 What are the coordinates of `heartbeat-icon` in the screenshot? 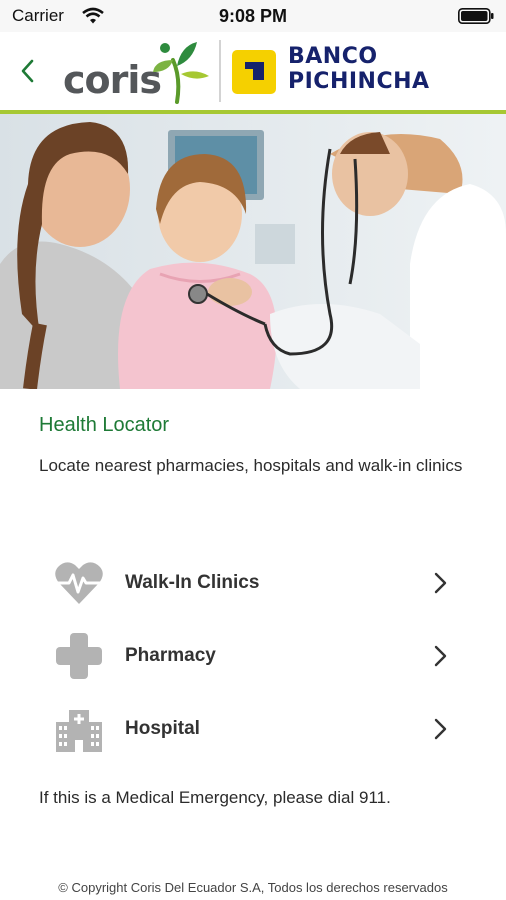 It's located at (79, 583).